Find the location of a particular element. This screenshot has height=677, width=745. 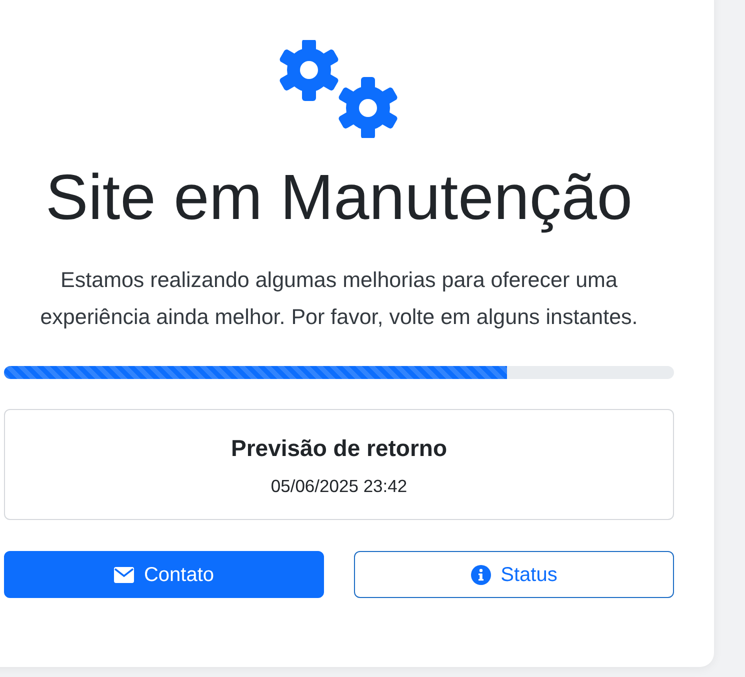

page-title: Site em Manutenção is located at coordinates (339, 197).